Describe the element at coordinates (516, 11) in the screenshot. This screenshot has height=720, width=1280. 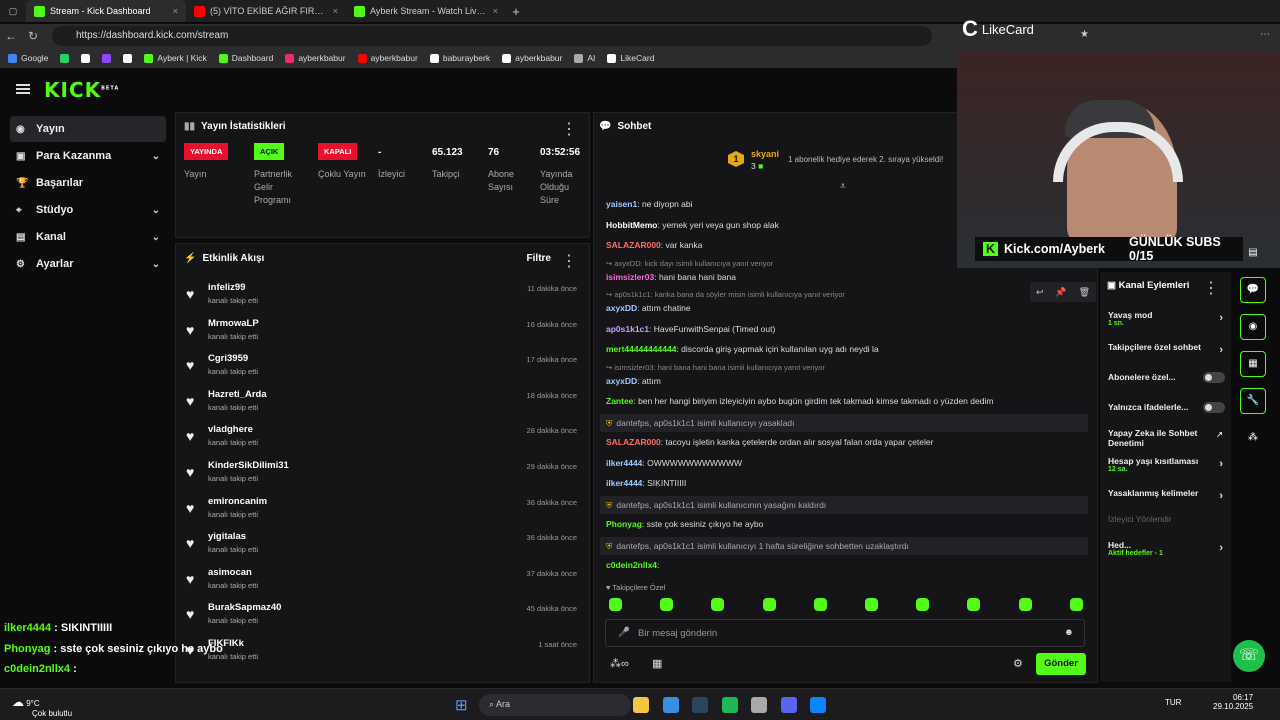
I see `new-tab-button: +` at that location.